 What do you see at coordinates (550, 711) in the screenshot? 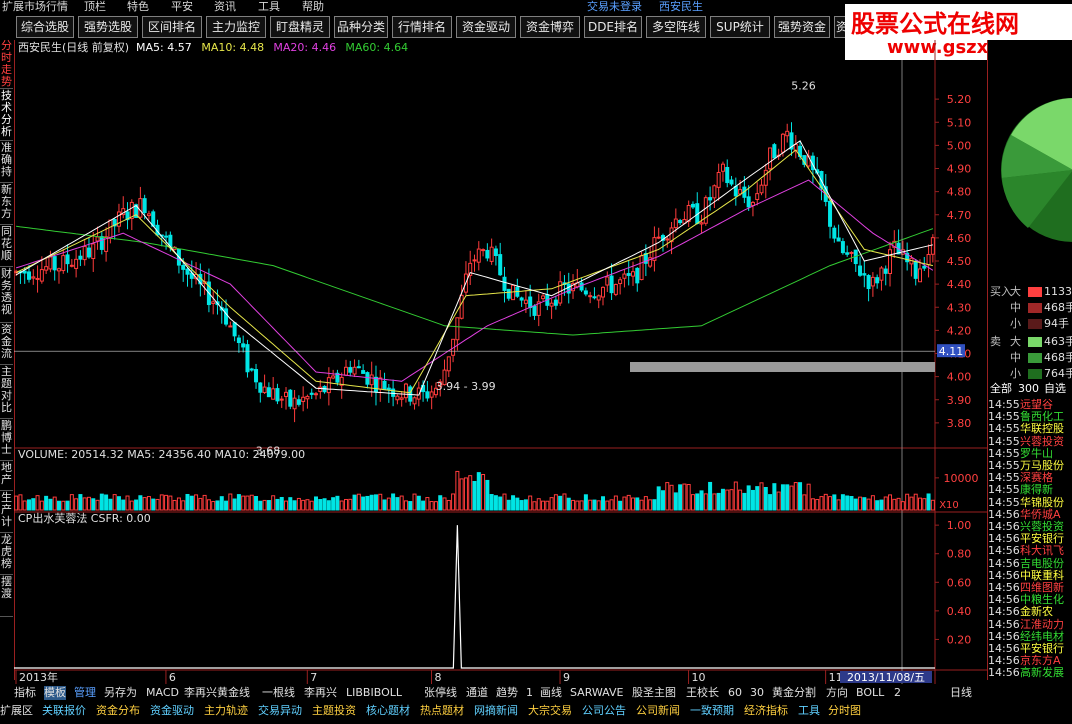
I see `bottom-tab: 大宗交易` at bounding box center [550, 711].